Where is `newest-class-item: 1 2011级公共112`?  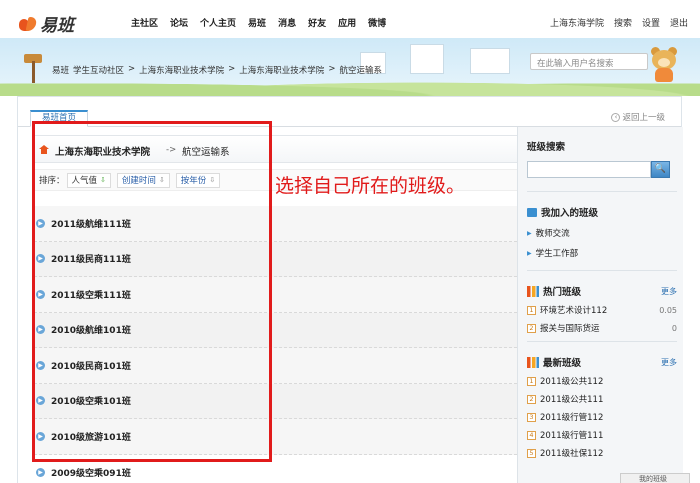 newest-class-item: 1 2011级公共112 is located at coordinates (602, 381).